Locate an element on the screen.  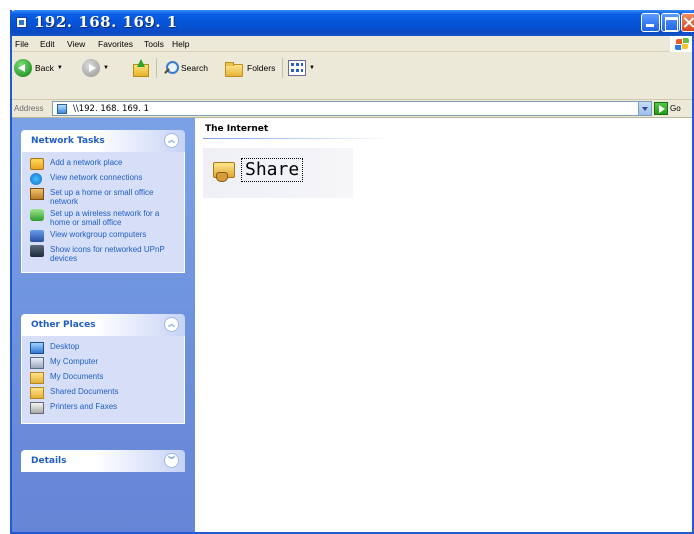
place-label: Printers and Faxes is located at coordinates (84, 406).